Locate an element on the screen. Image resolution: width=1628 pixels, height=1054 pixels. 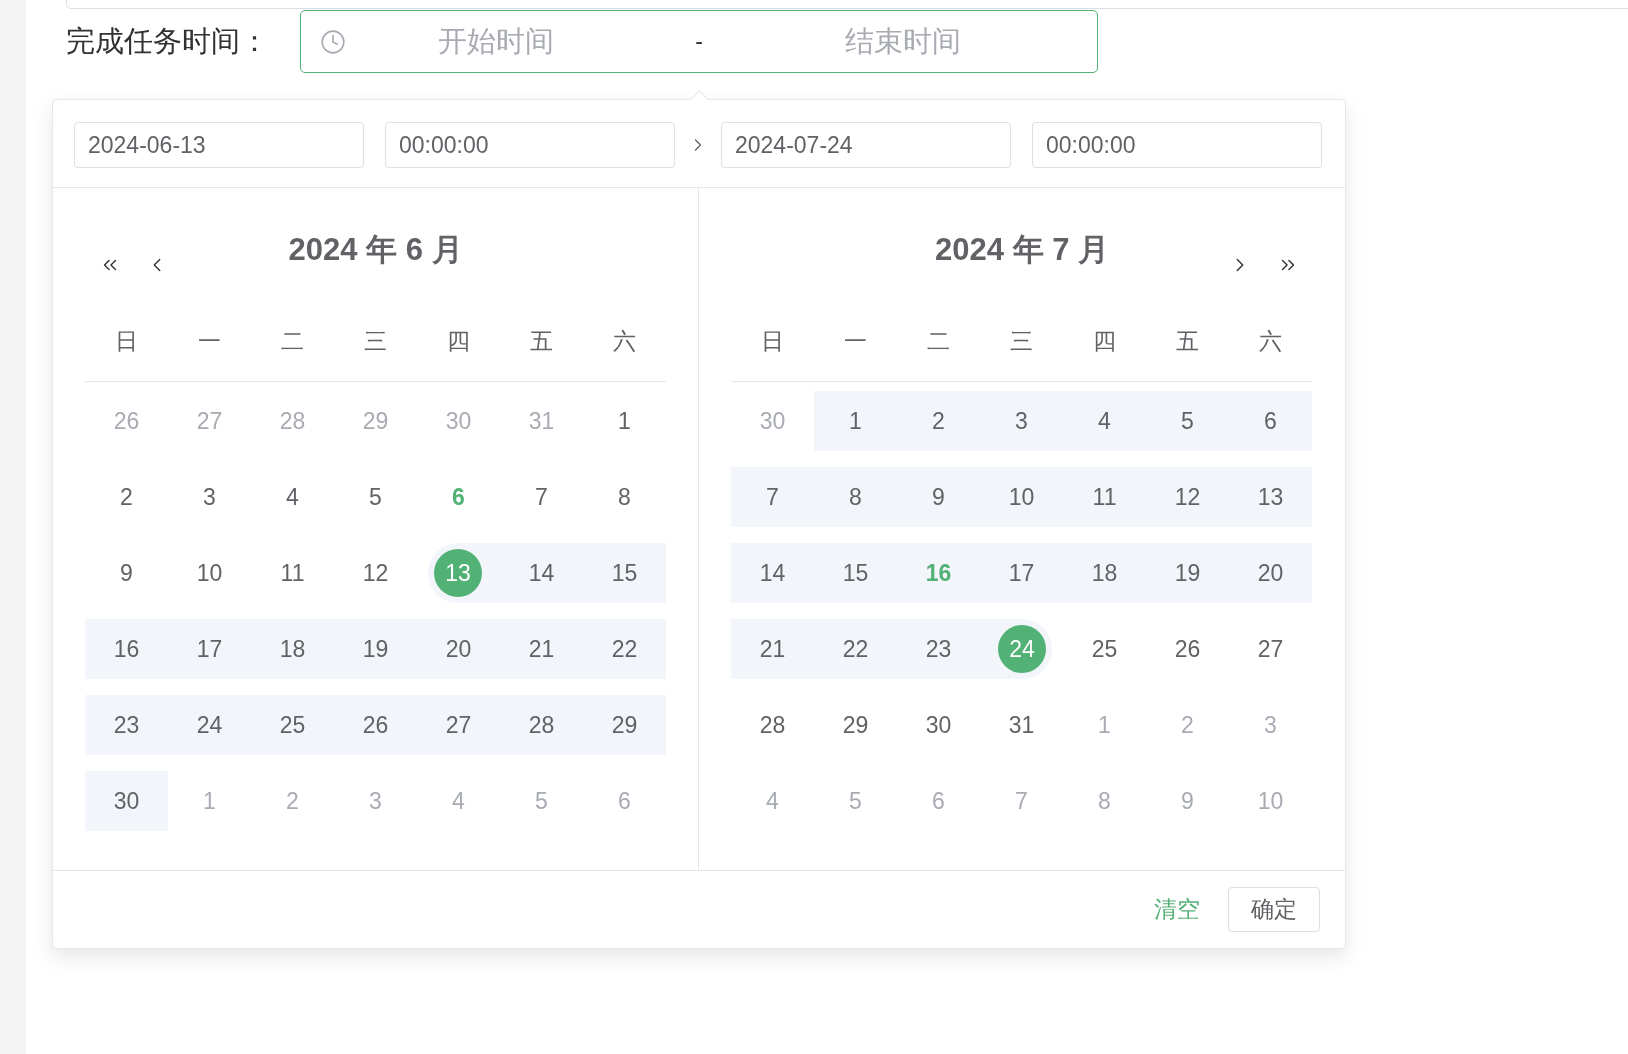
month-title: 2024 年 7 月 is located at coordinates (1021, 250).